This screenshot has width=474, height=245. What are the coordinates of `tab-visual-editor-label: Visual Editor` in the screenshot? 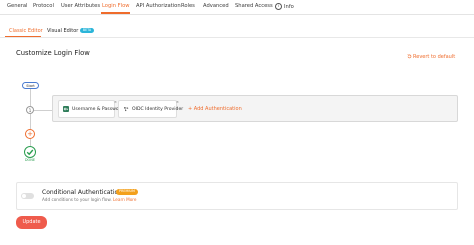 It's located at (63, 31).